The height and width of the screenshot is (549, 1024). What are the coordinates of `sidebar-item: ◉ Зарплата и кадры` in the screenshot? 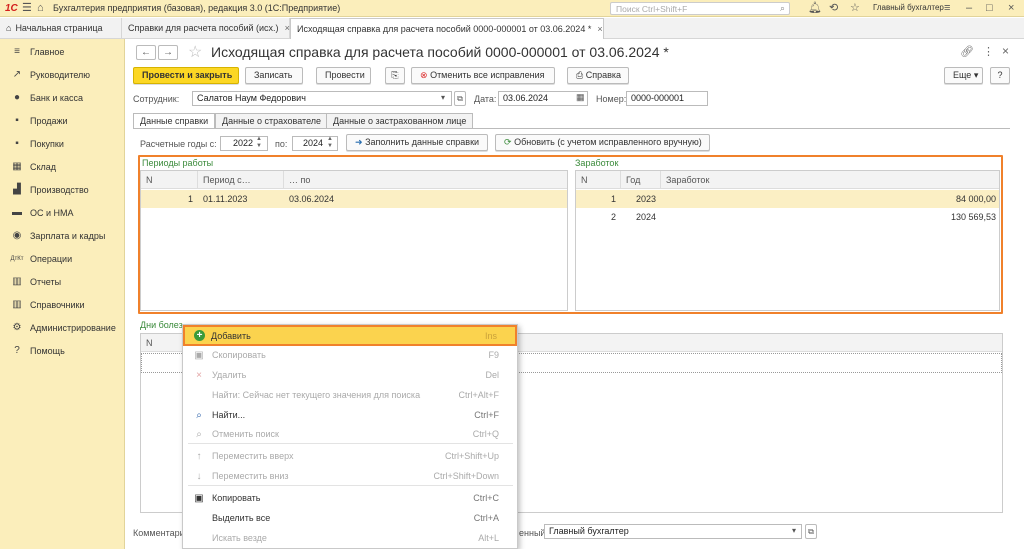 It's located at (62, 235).